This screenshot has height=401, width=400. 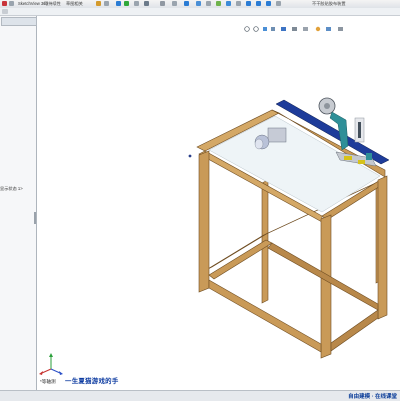 What do you see at coordinates (98, 3) in the screenshot?
I see `print-icon` at bounding box center [98, 3].